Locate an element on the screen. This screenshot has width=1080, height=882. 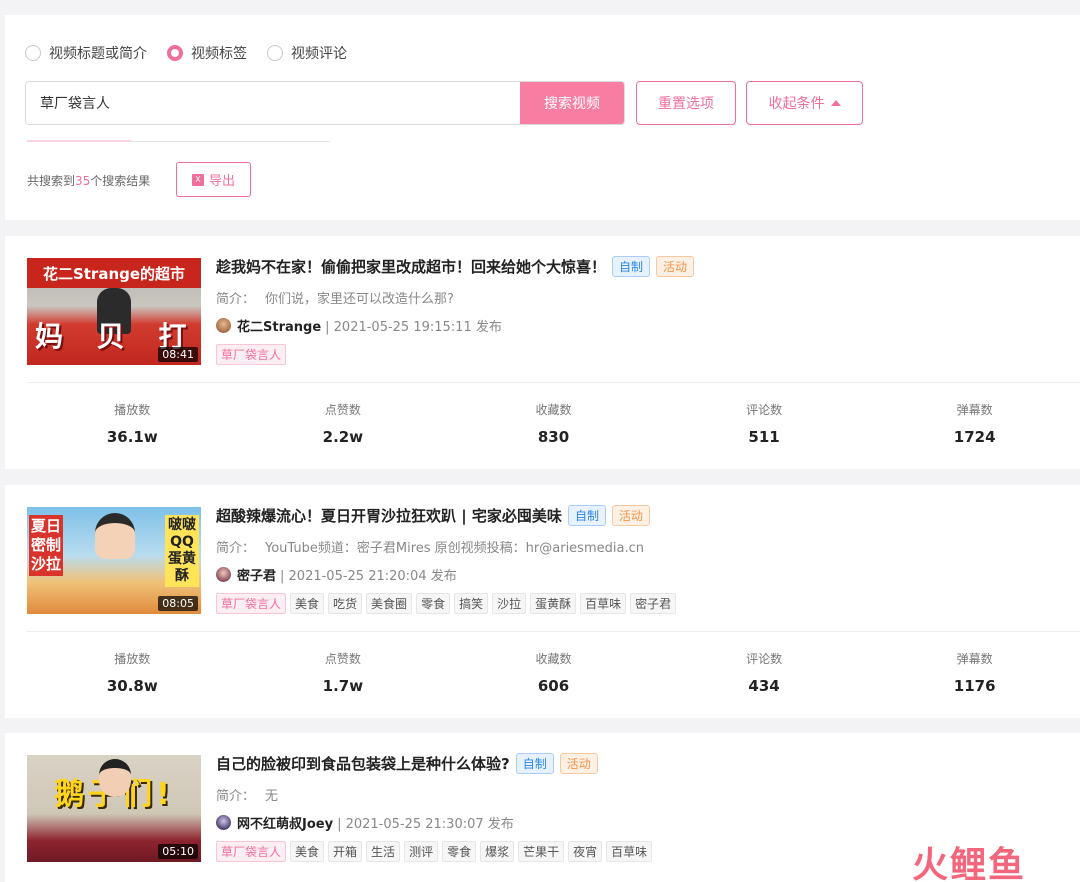
tag: 爆浆 is located at coordinates (497, 851).